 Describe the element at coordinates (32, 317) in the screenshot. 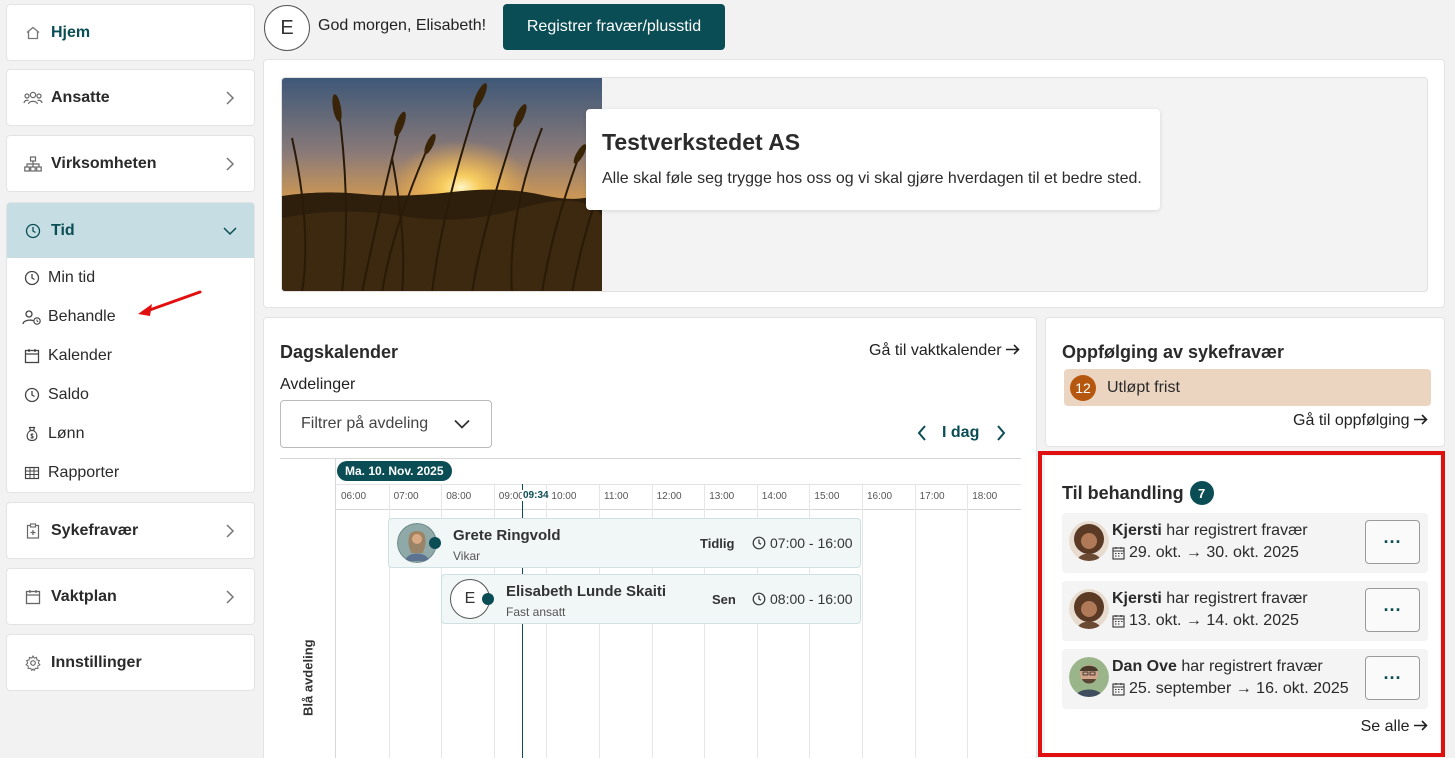

I see `user-clock-icon` at that location.